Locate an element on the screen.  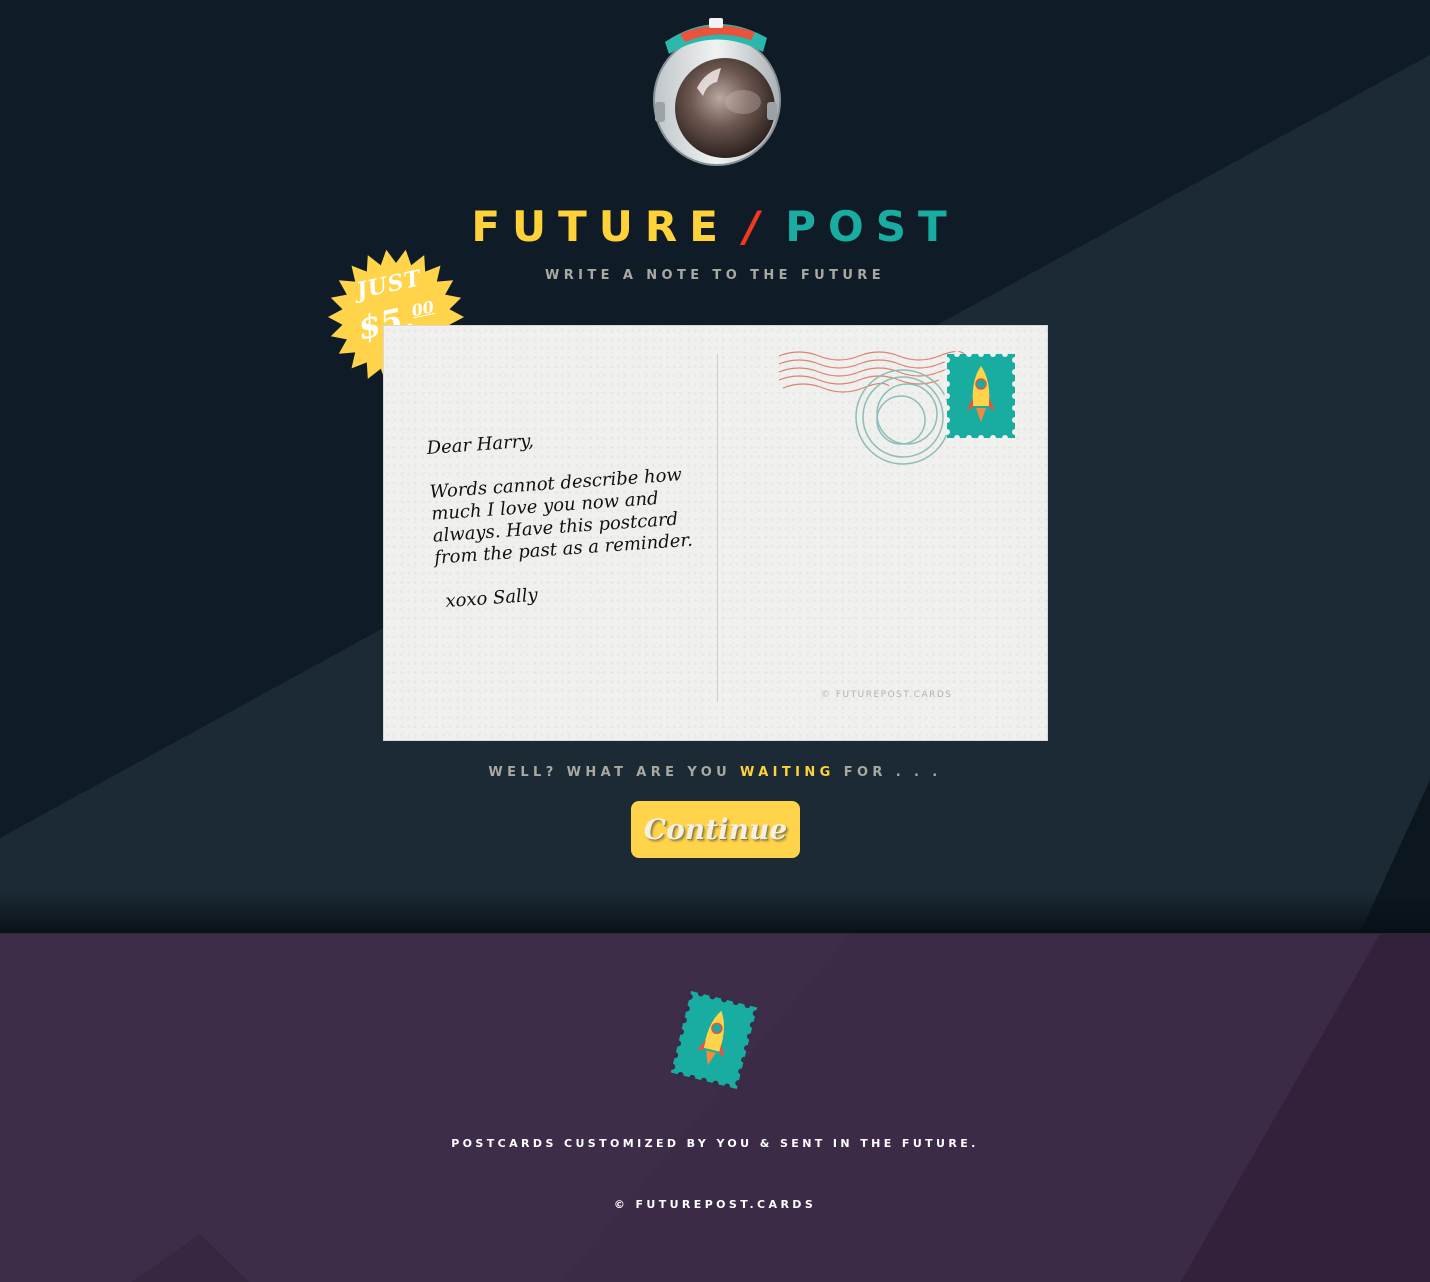
postmark-icon is located at coordinates (872, 371).